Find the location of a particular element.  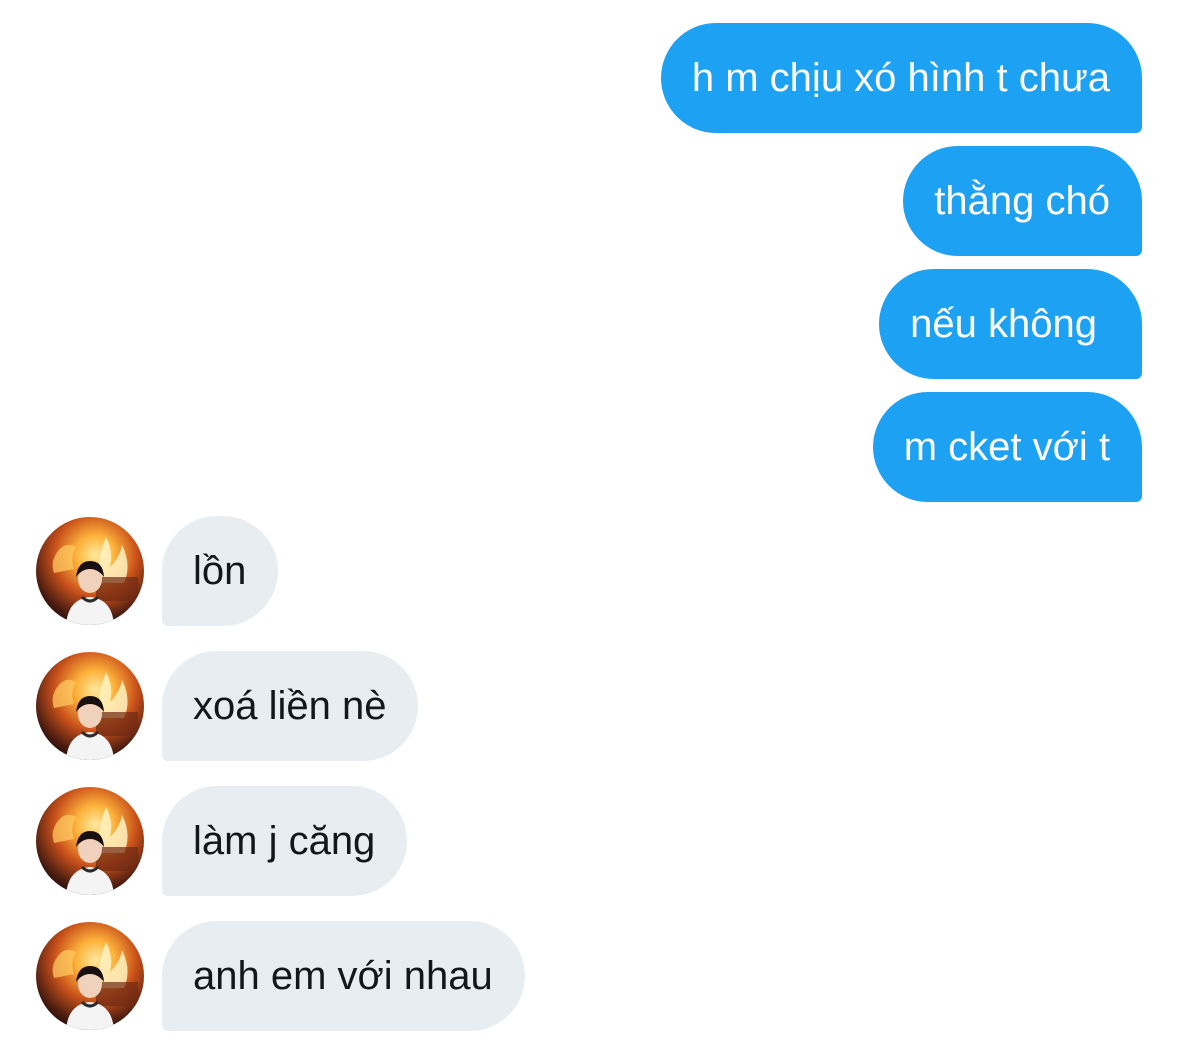

message-text: thằng chó is located at coordinates (1022, 201).